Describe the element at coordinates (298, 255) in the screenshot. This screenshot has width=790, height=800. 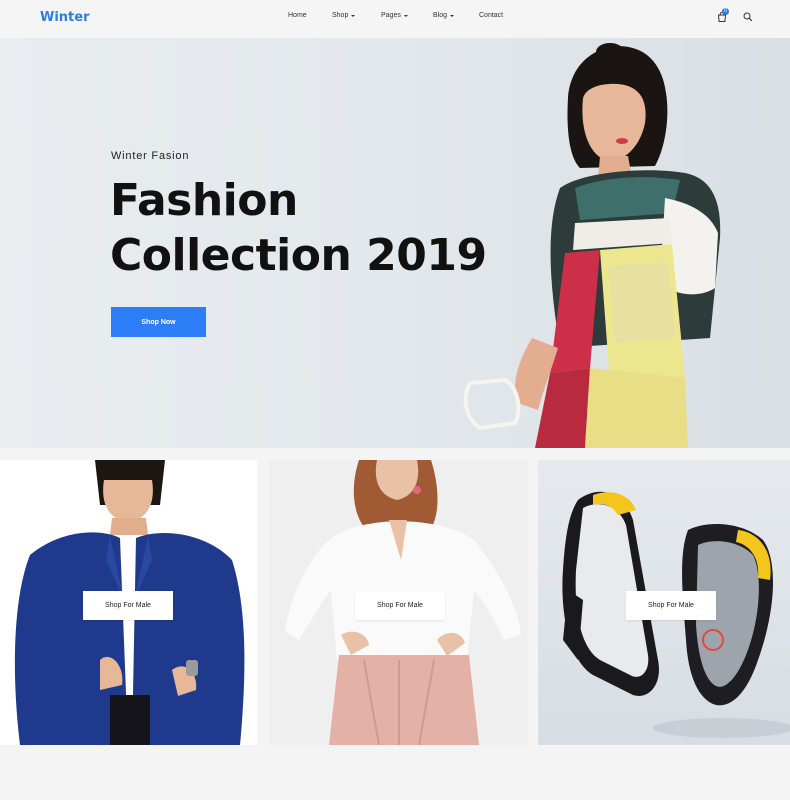
I see `hero-title-line-2: Collection 2019` at that location.